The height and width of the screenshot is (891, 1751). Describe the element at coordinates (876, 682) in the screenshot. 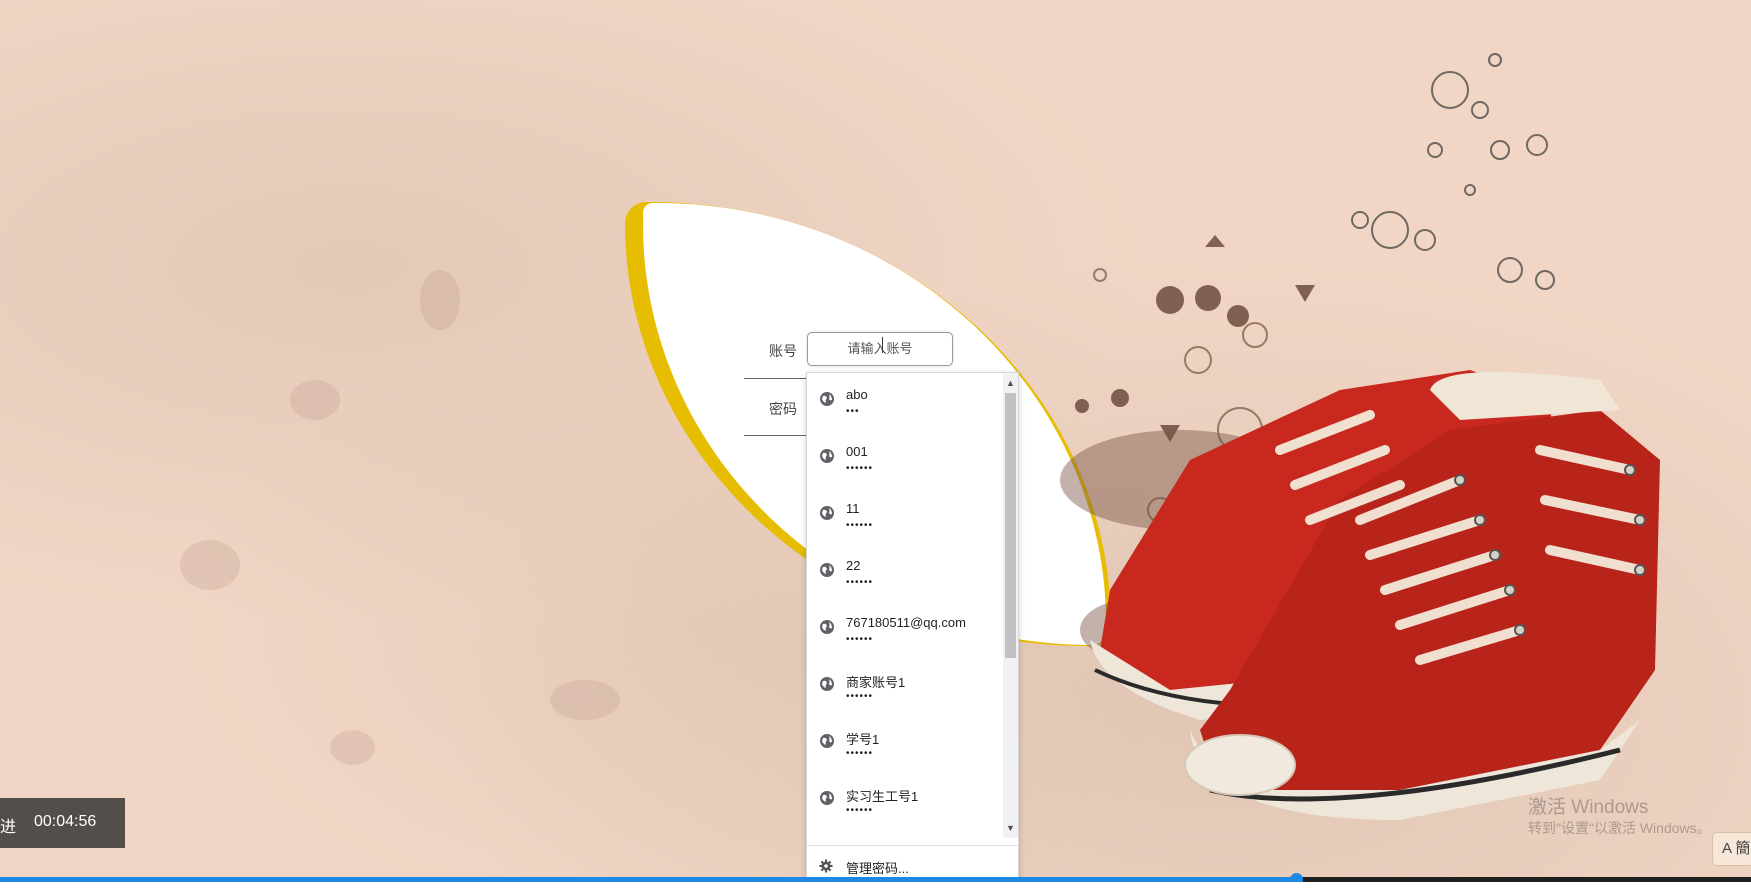

I see `saved-account-username: 商家账号1` at that location.